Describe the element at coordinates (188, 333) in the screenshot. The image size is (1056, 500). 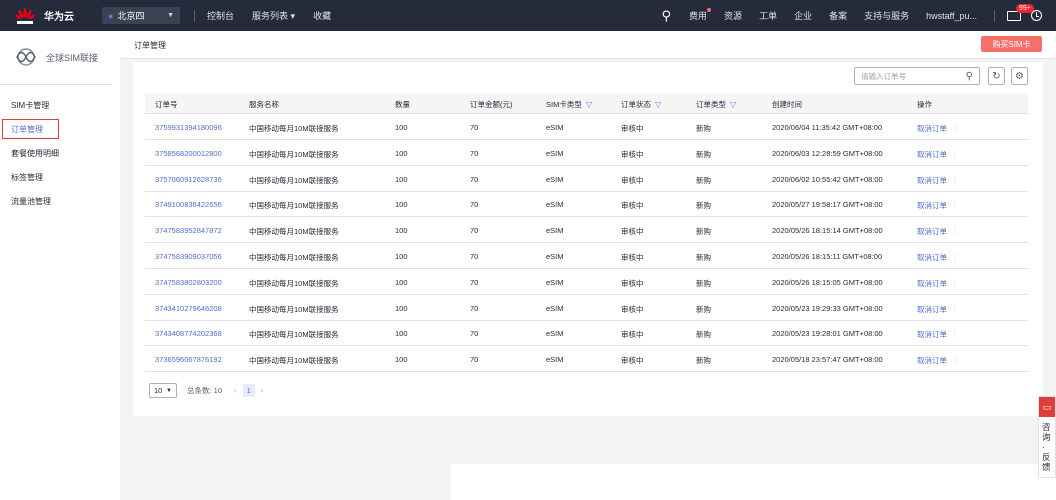
I see `cell-order-id: 3743408774202368` at that location.